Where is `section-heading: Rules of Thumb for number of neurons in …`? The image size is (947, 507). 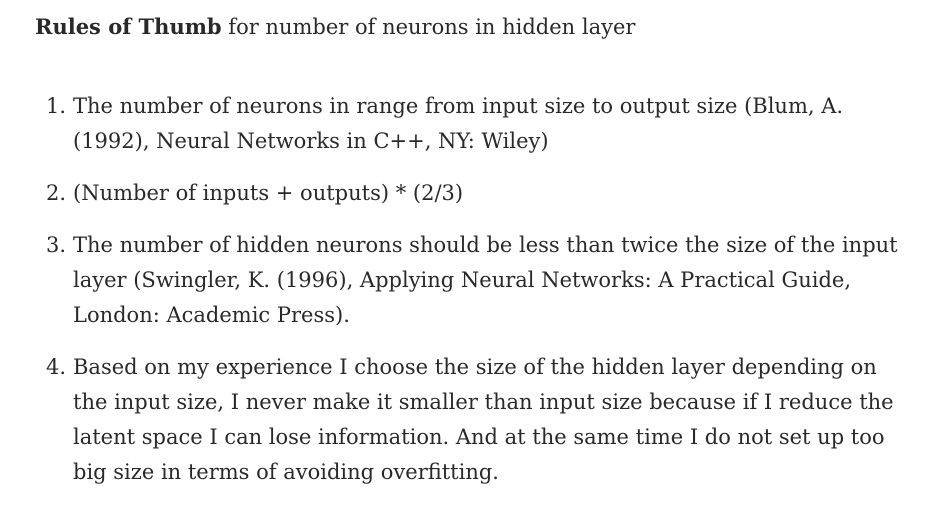
section-heading: Rules of Thumb for number of neurons in … is located at coordinates (335, 27).